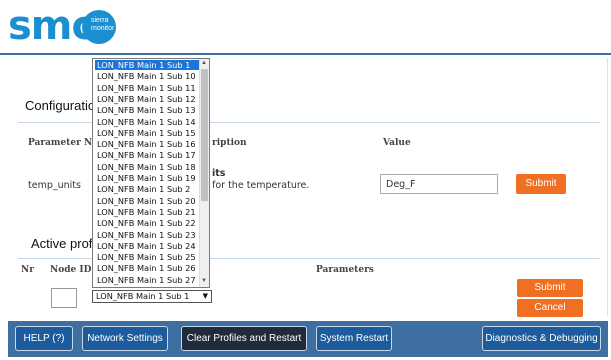 This screenshot has height=360, width=611. Describe the element at coordinates (44, 338) in the screenshot. I see `help-button: HELP (?)` at that location.